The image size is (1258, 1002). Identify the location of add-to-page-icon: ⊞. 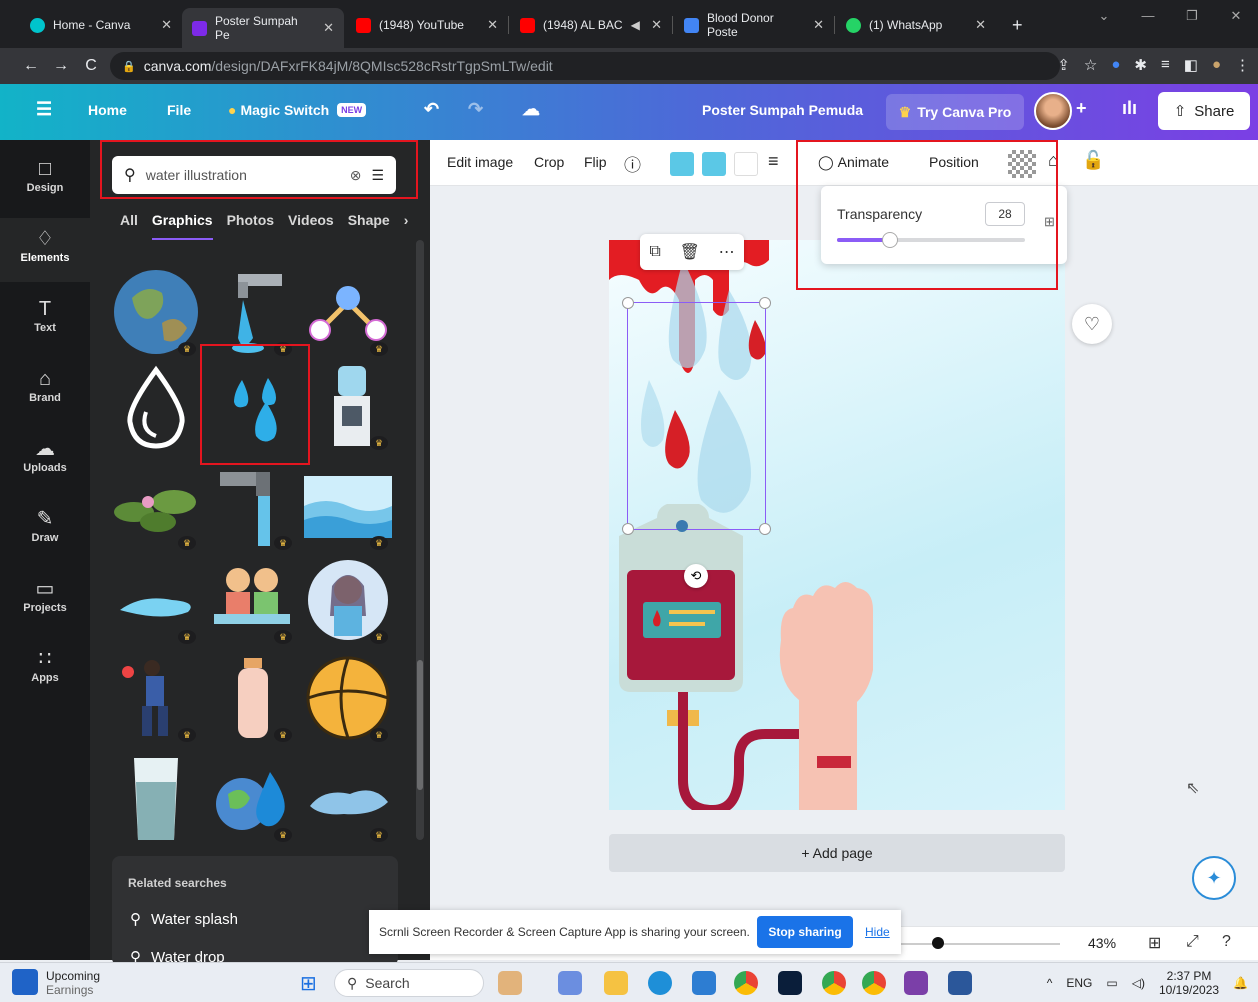
(1049, 222).